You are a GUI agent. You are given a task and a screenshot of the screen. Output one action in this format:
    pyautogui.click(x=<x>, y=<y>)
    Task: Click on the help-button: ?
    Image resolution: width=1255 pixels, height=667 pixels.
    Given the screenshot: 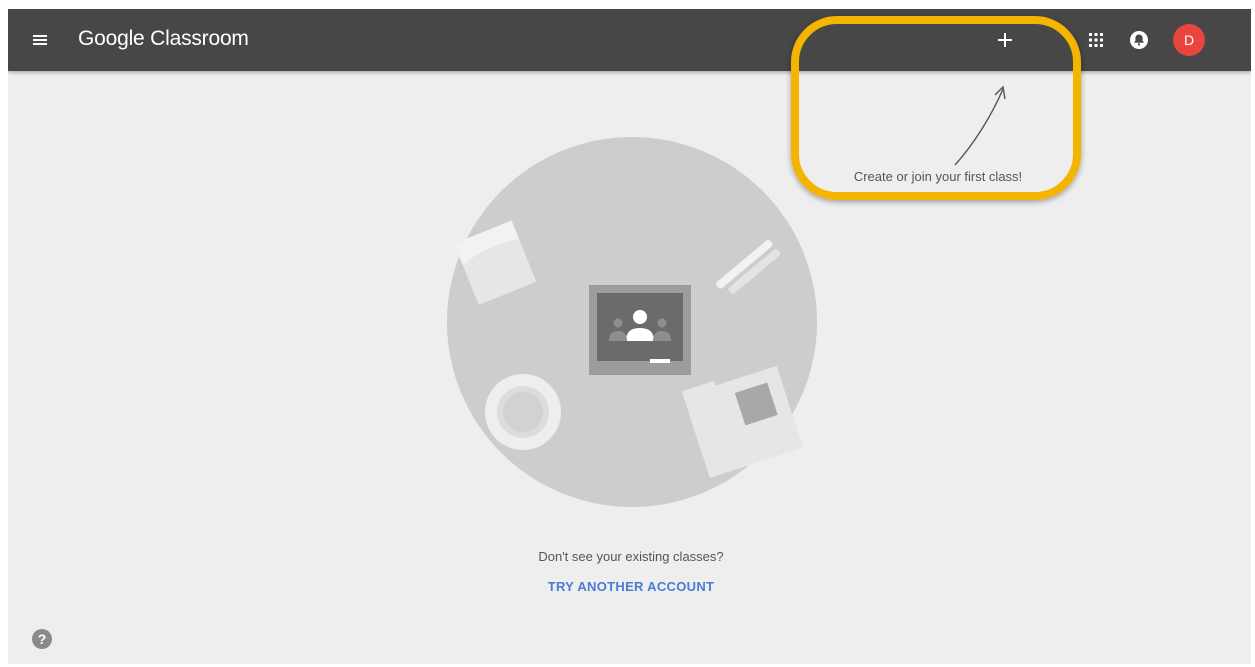 What is the action you would take?
    pyautogui.click(x=42, y=639)
    